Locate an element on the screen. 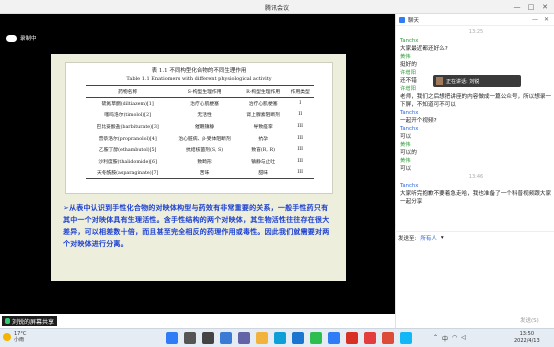  table-cell: 苦味 is located at coordinates (204, 173).